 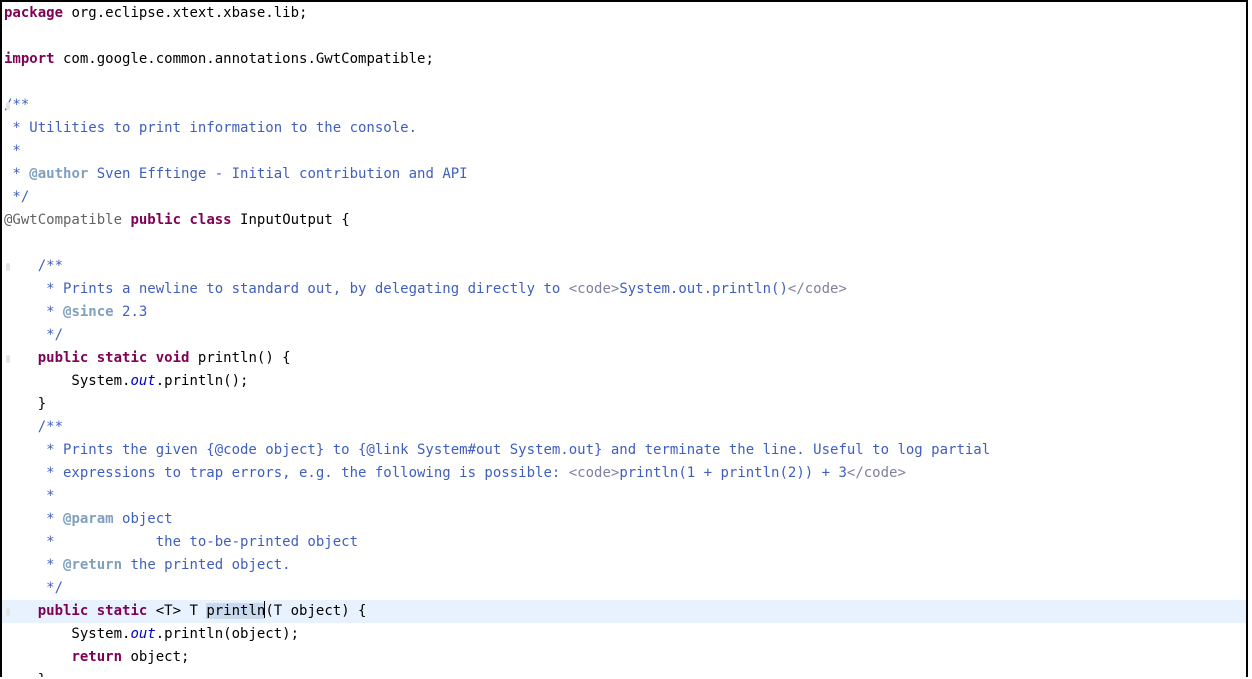 I want to click on javadoc-tag: @return, so click(x=93, y=565).